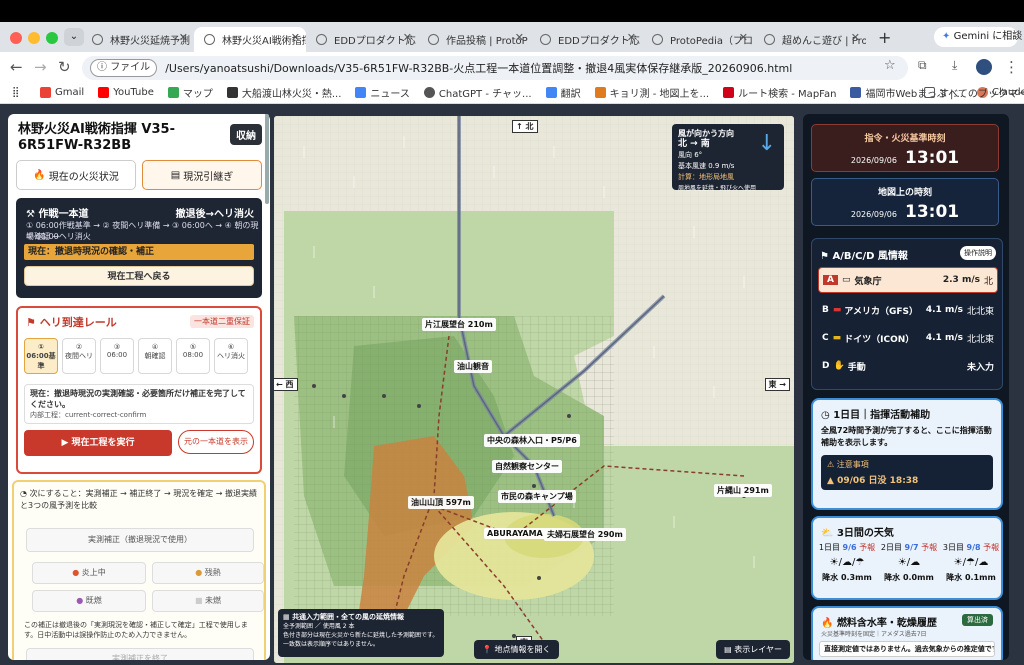  What do you see at coordinates (908, 366) in the screenshot?
I see `wind-row-d: D ✋ 手動 未入力` at bounding box center [908, 366].